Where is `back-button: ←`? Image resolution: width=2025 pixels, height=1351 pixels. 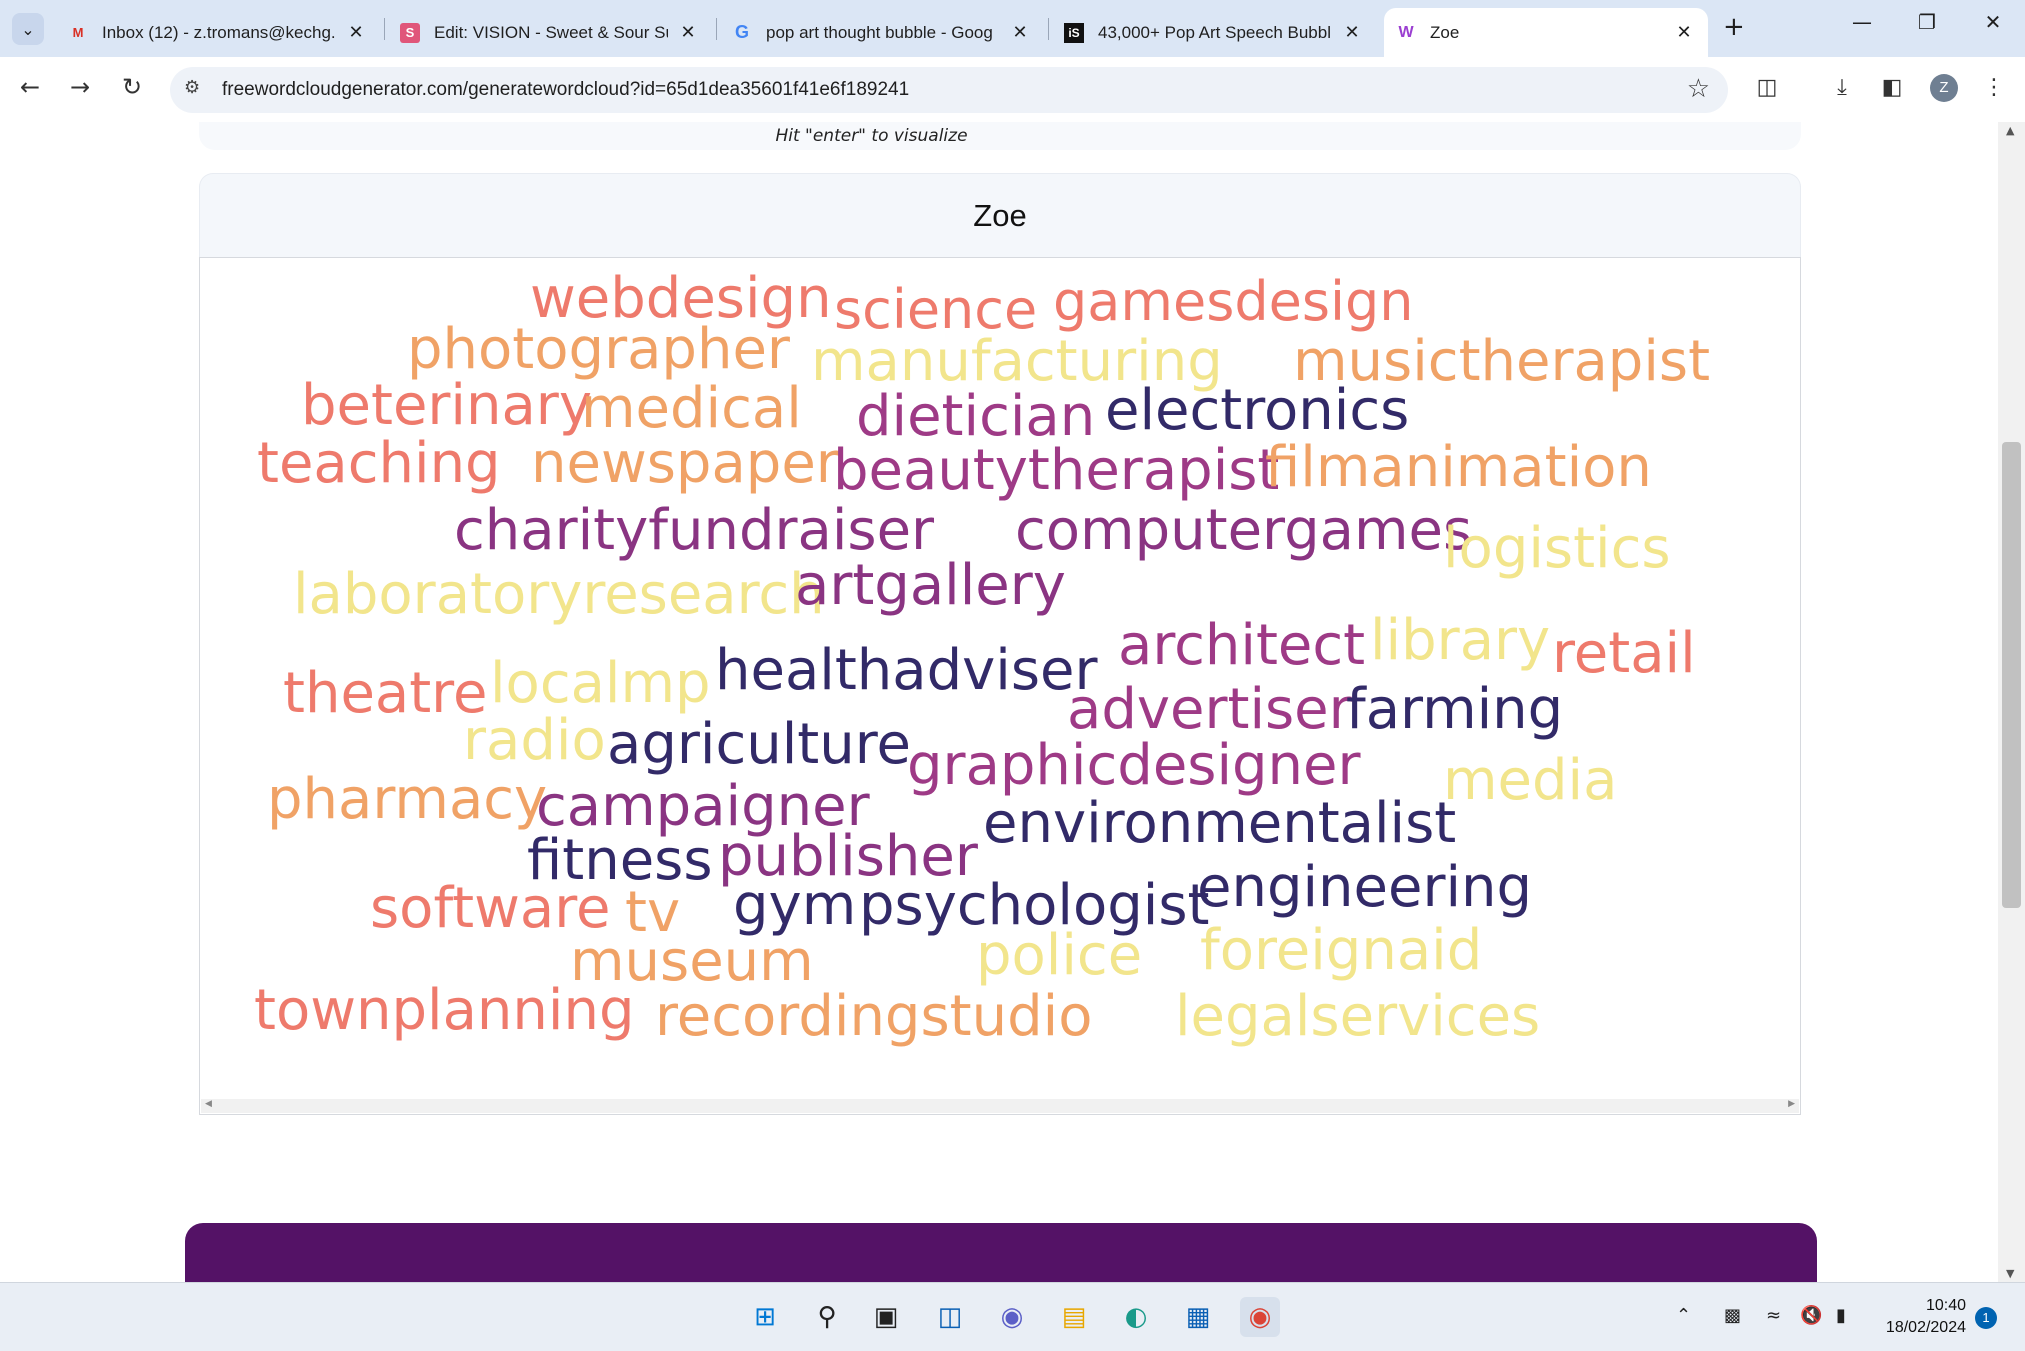
back-button: ← is located at coordinates (30, 87).